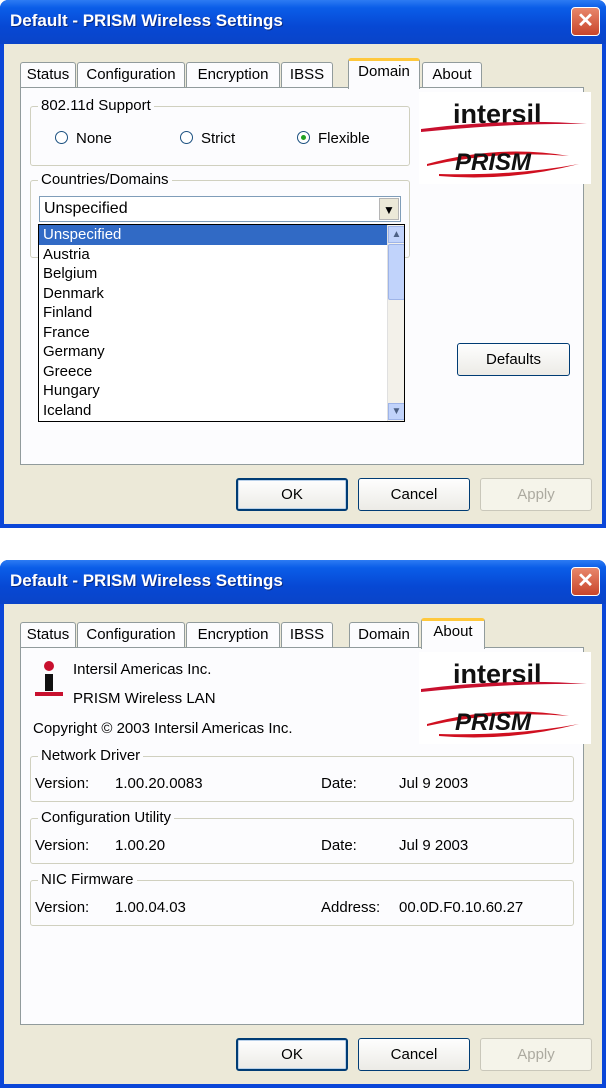  I want to click on list-item: Iceland, so click(221, 411).